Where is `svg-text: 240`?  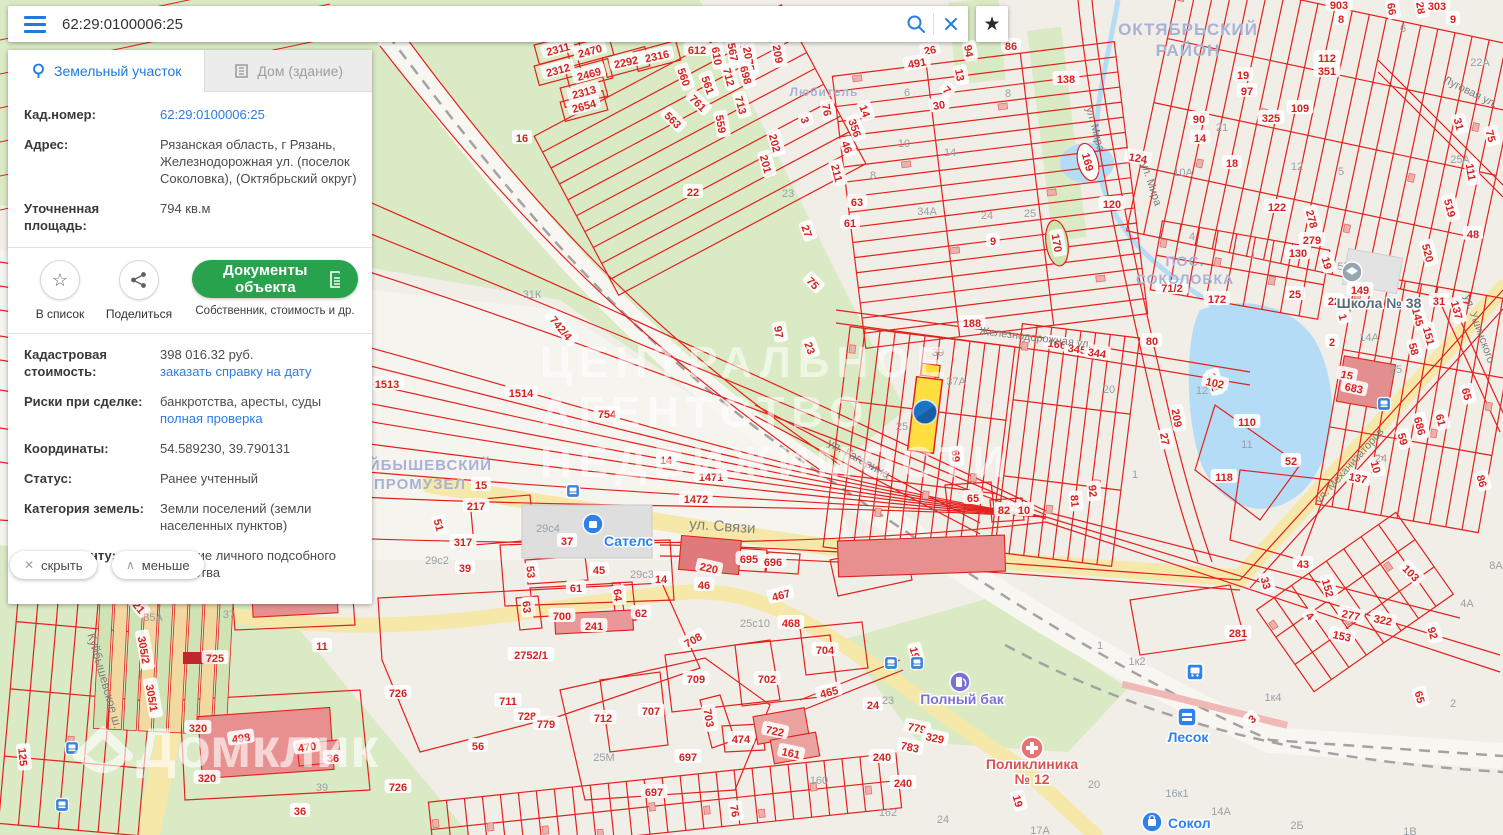 svg-text: 240 is located at coordinates (903, 784).